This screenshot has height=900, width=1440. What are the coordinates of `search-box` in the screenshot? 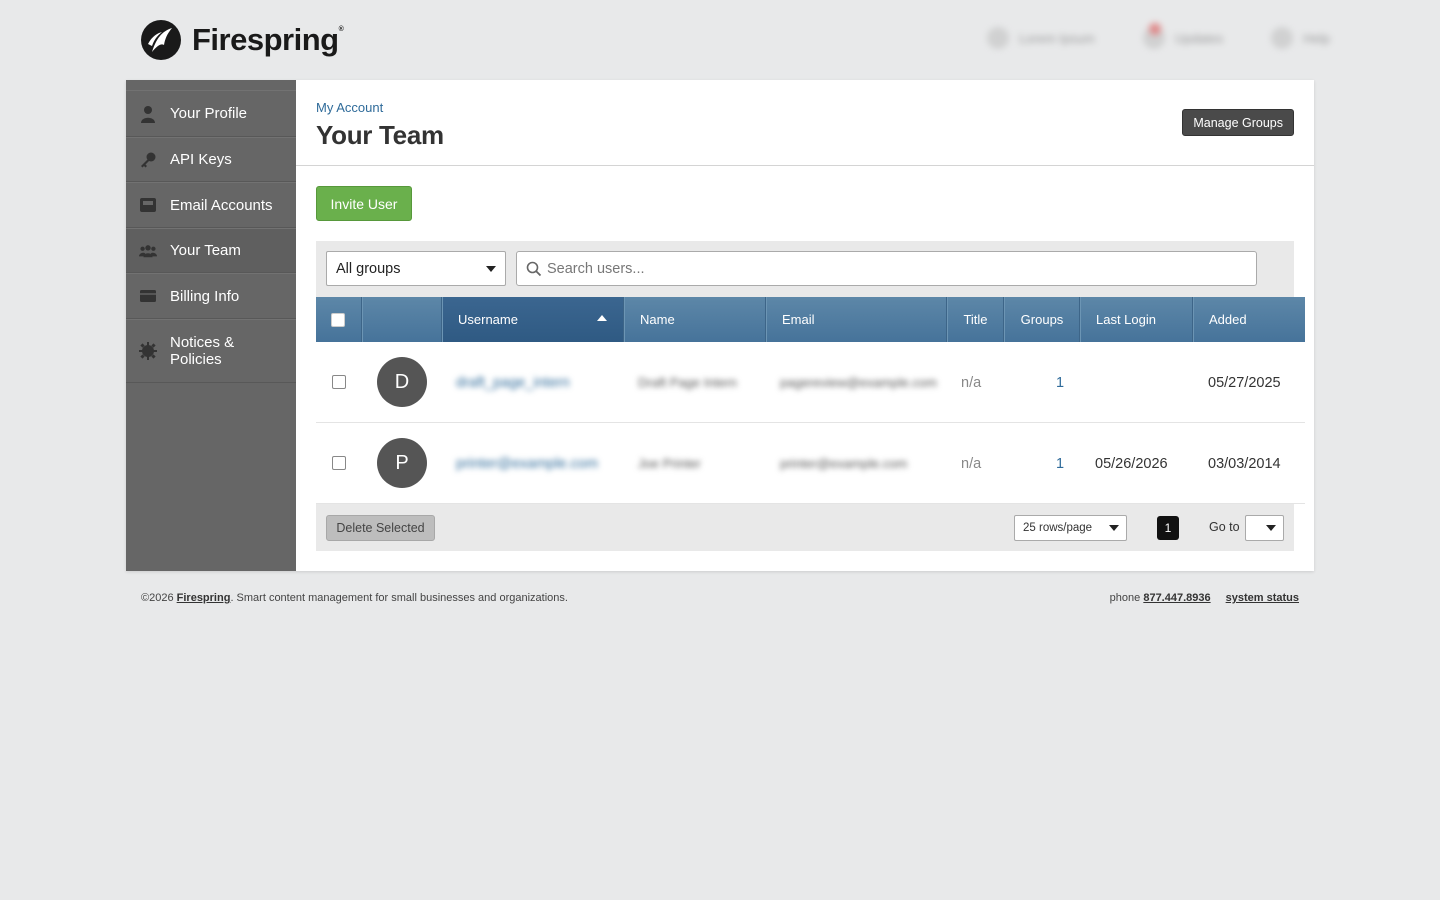 It's located at (886, 268).